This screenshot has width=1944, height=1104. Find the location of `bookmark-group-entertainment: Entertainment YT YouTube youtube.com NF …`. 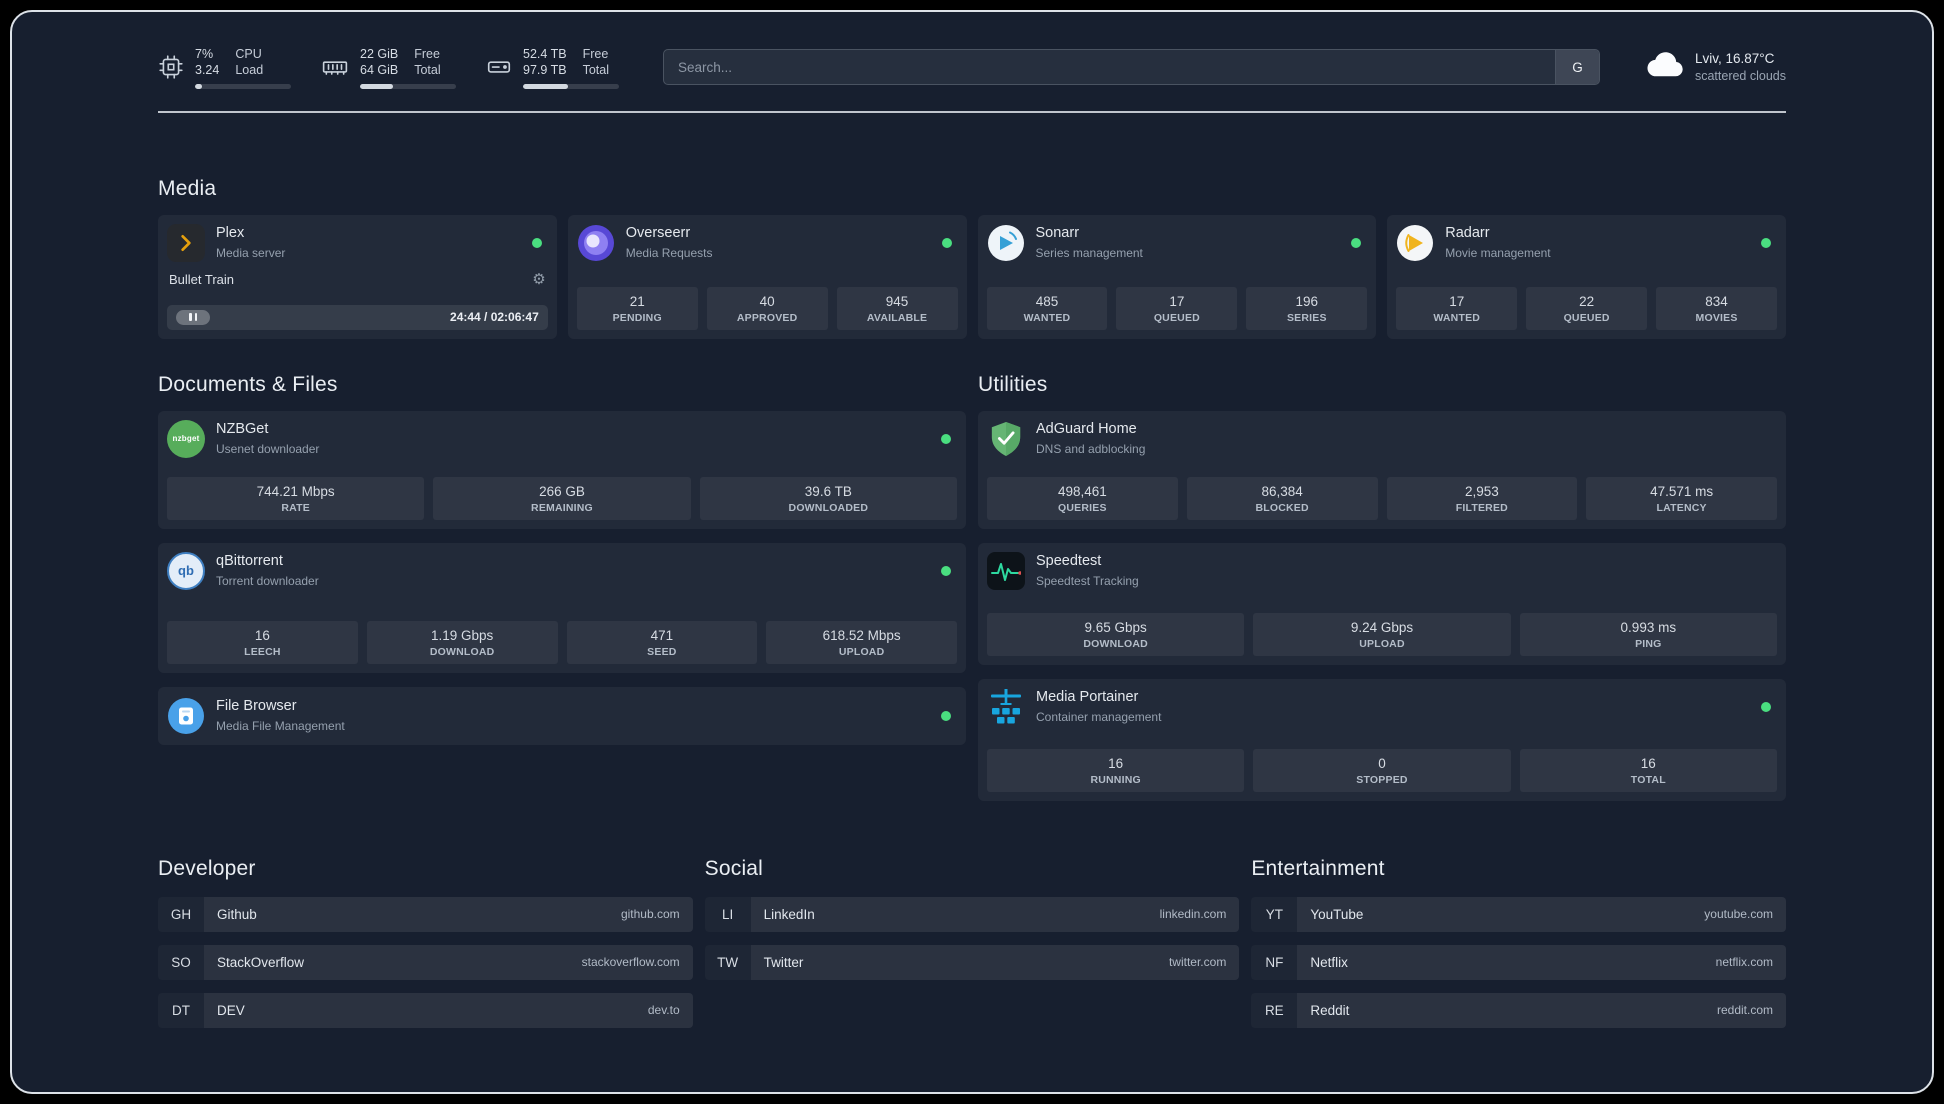

bookmark-group-entertainment: Entertainment YT YouTube youtube.com NF … is located at coordinates (1518, 949).